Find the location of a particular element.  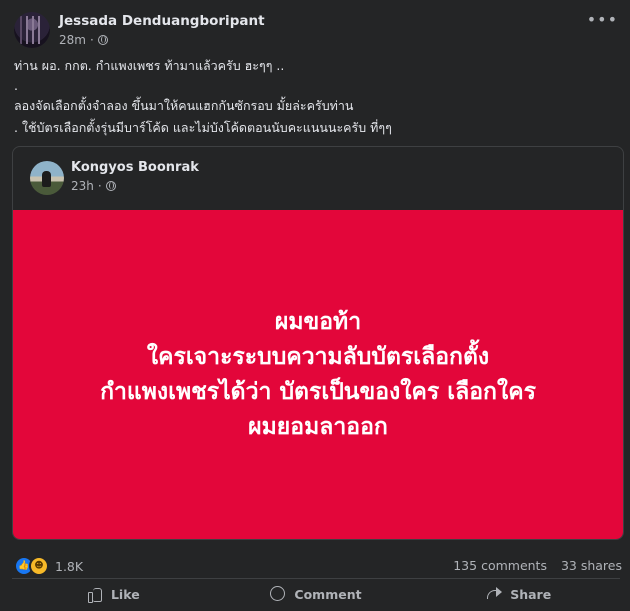

comment-label: Comment is located at coordinates (328, 594).